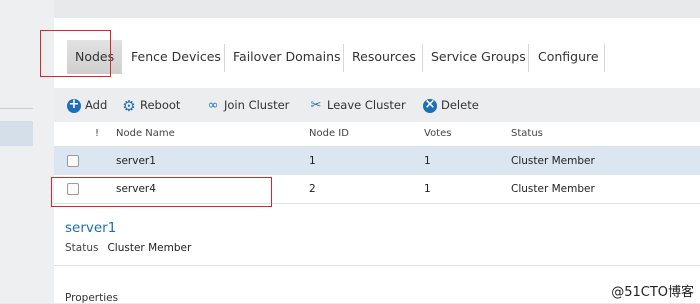 The image size is (700, 304). Describe the element at coordinates (652, 292) in the screenshot. I see `watermark: @51CTO博客` at that location.